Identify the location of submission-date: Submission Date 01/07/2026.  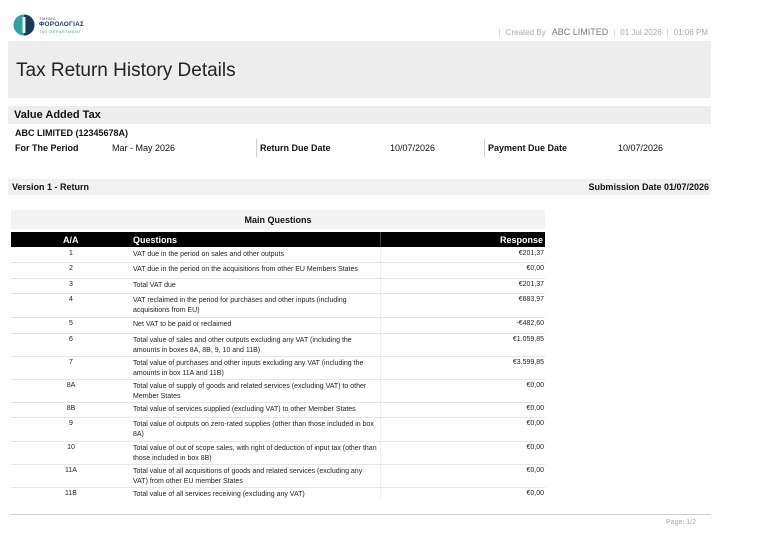
(648, 187).